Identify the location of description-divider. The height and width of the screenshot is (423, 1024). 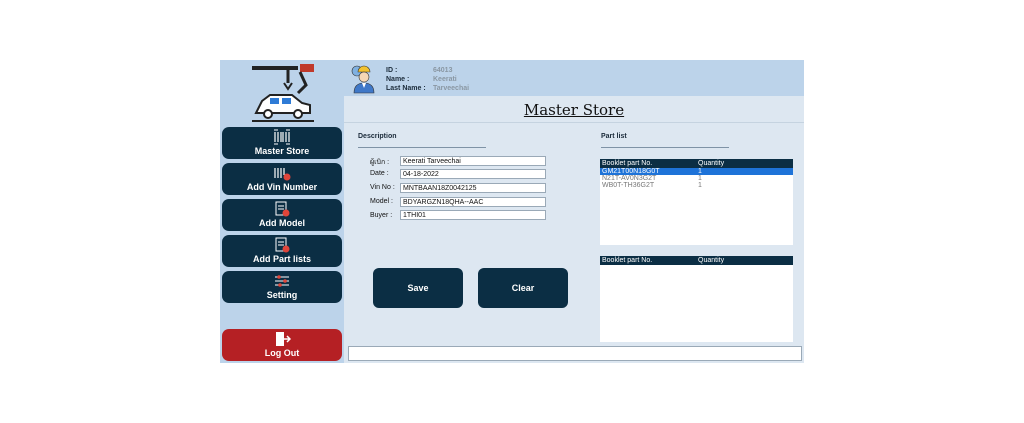
(422, 147).